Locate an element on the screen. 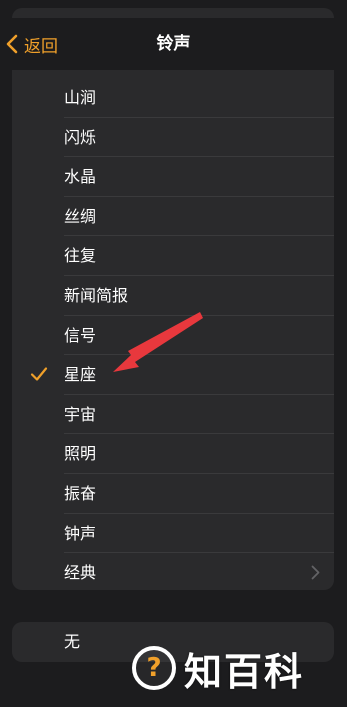 This screenshot has width=347, height=707. list-item-label: 照明 is located at coordinates (80, 454).